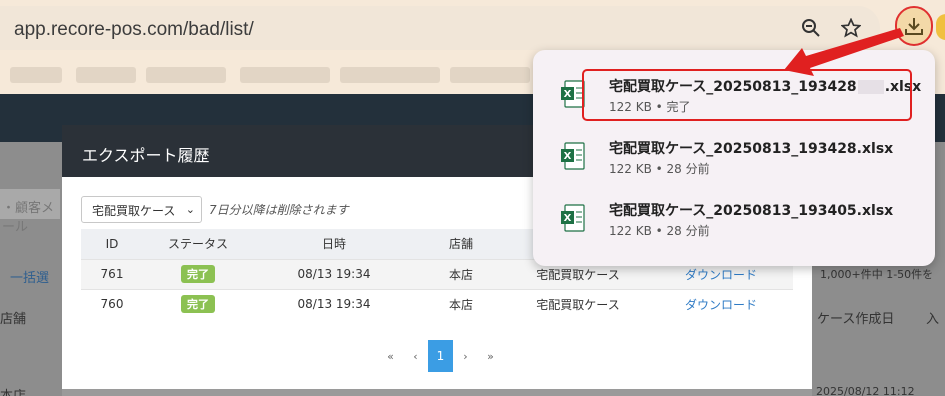 The width and height of the screenshot is (945, 396). I want to click on case-type-value: 宅配買取ケース, so click(134, 211).